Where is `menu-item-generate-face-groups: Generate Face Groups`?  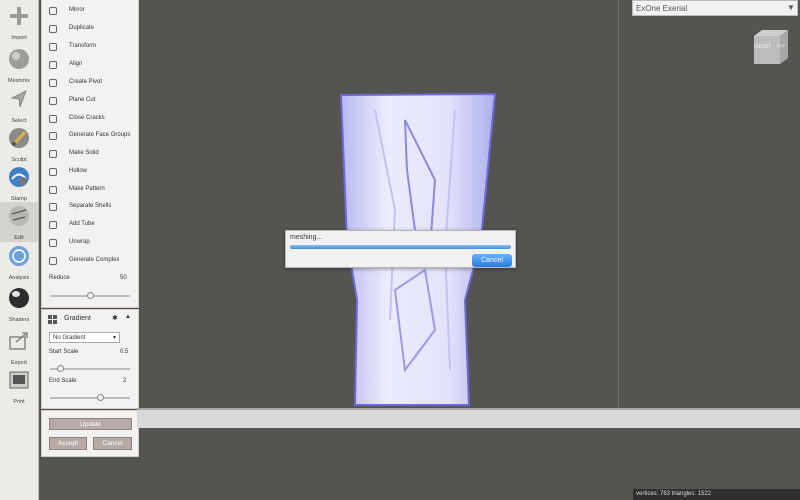
menu-item-generate-face-groups: Generate Face Groups is located at coordinates (90, 136).